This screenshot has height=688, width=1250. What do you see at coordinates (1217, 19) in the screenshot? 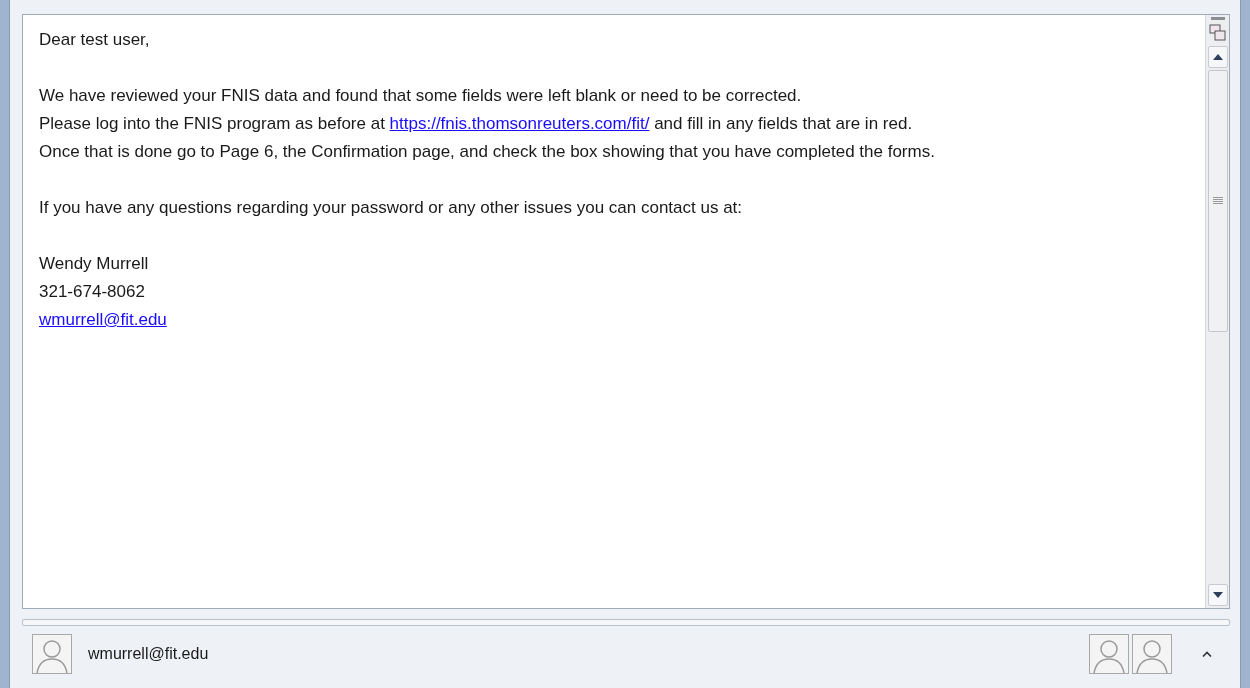
I see `minimize-icon` at bounding box center [1217, 19].